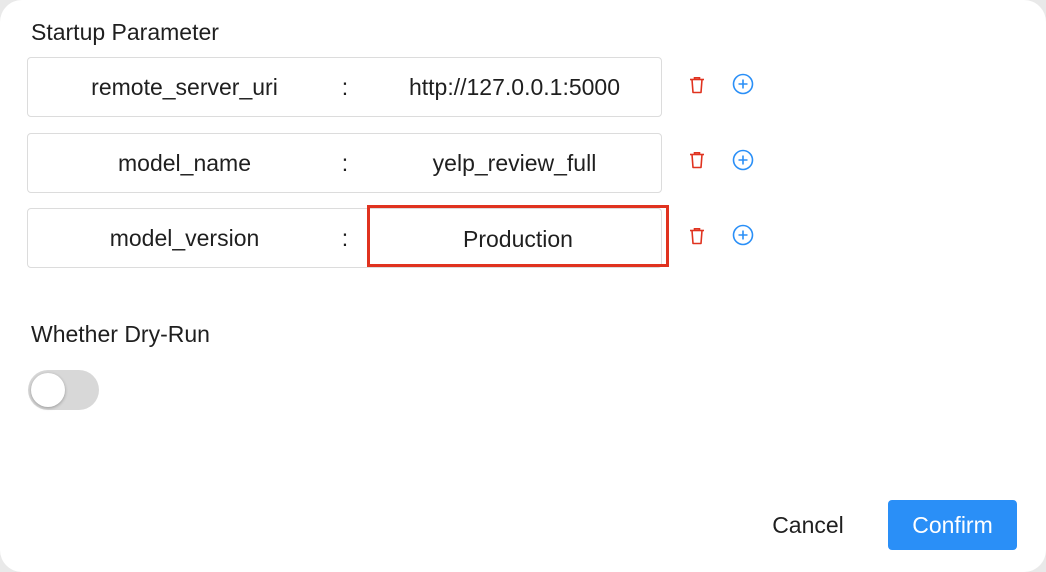 This screenshot has height=572, width=1046. I want to click on param-value-input-highlighted: Production, so click(518, 236).